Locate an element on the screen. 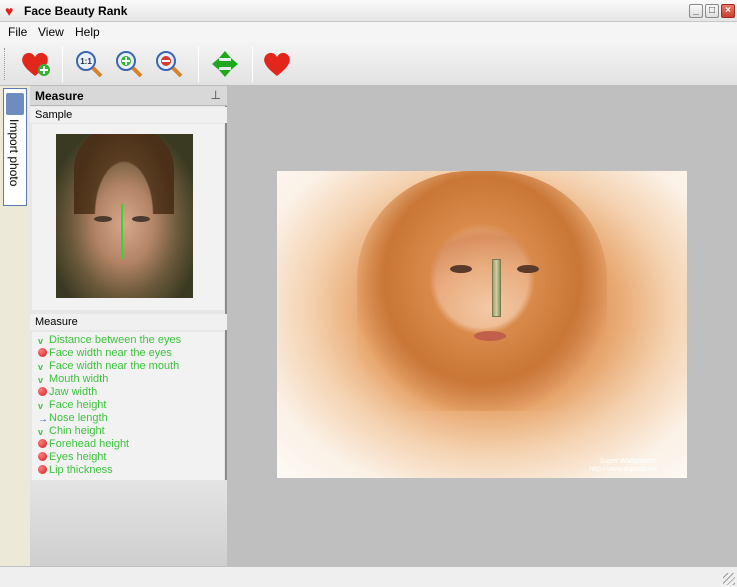  sample-box is located at coordinates (128, 217).